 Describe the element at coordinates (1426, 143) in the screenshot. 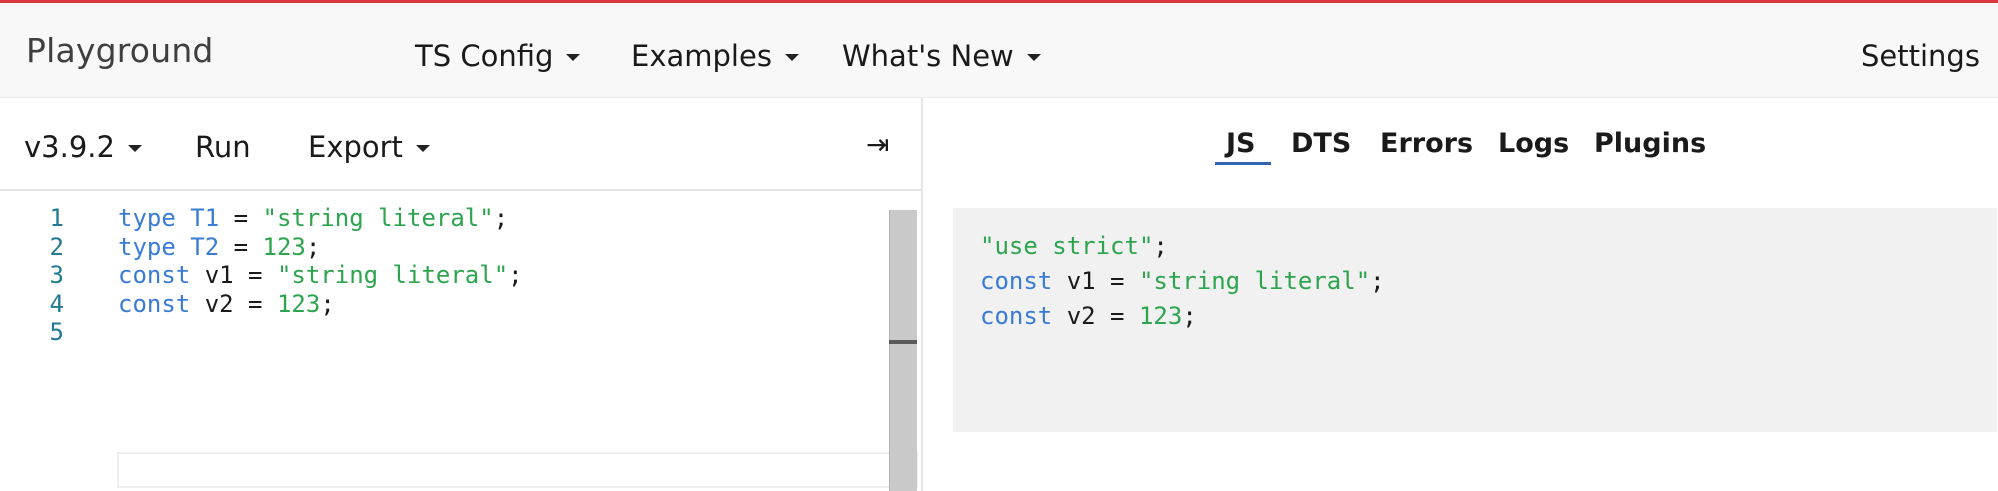

I see `tab-errors: Errors` at that location.